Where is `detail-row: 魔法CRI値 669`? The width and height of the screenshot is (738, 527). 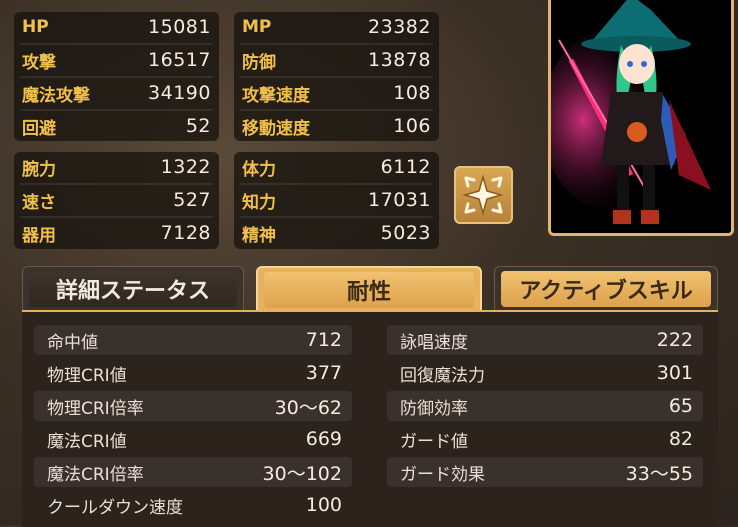
detail-row: 魔法CRI値 669 is located at coordinates (193, 439).